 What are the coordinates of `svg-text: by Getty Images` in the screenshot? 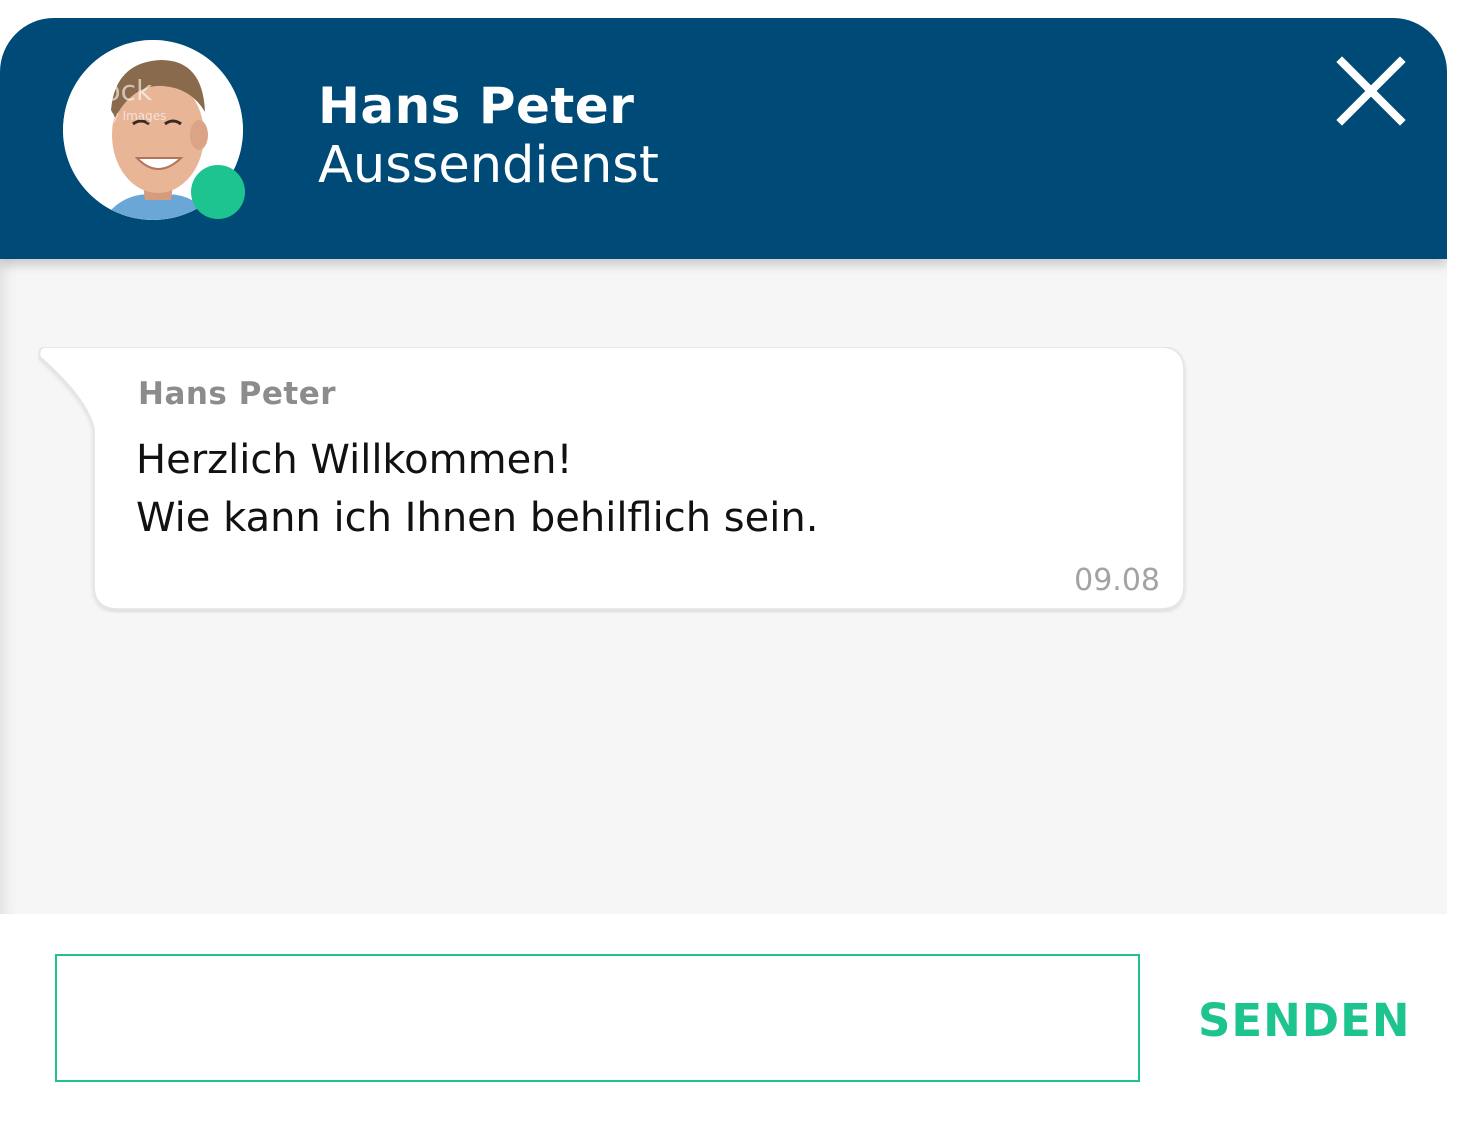 It's located at (116, 116).